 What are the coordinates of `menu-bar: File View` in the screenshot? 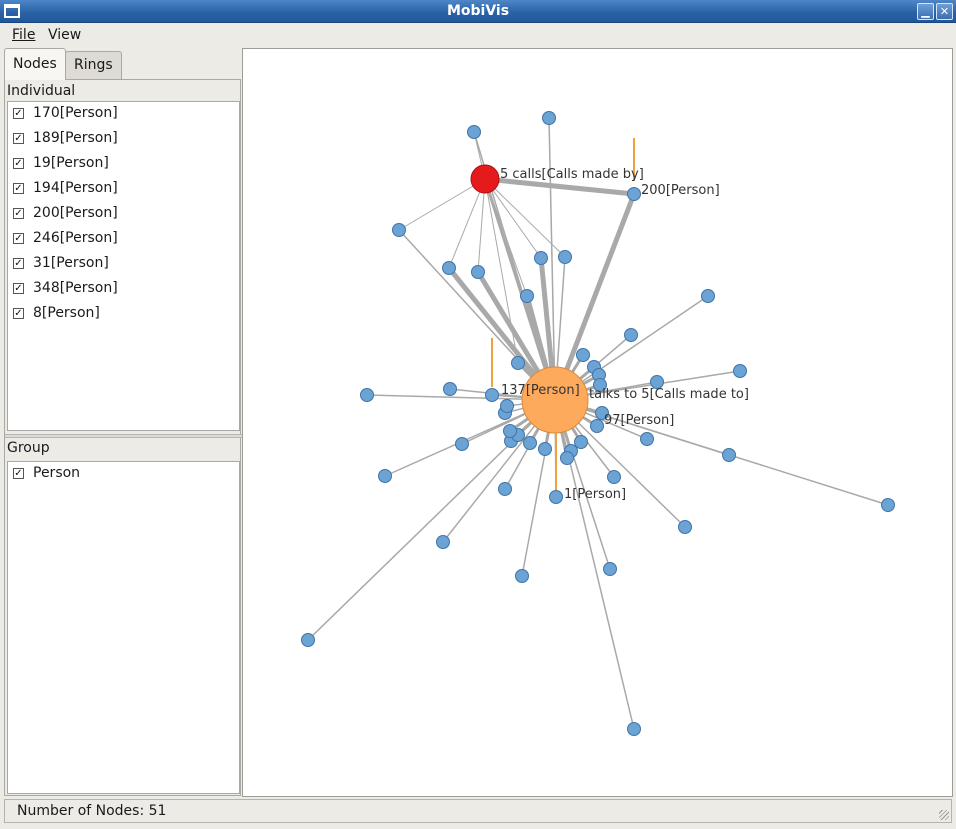 It's located at (478, 35).